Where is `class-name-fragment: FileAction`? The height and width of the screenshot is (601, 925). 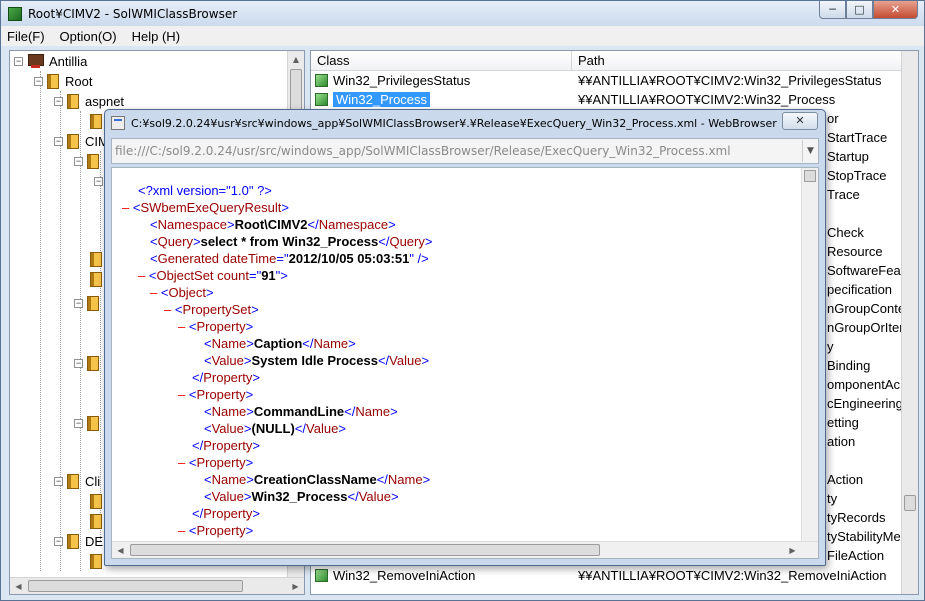 class-name-fragment: FileAction is located at coordinates (855, 555).